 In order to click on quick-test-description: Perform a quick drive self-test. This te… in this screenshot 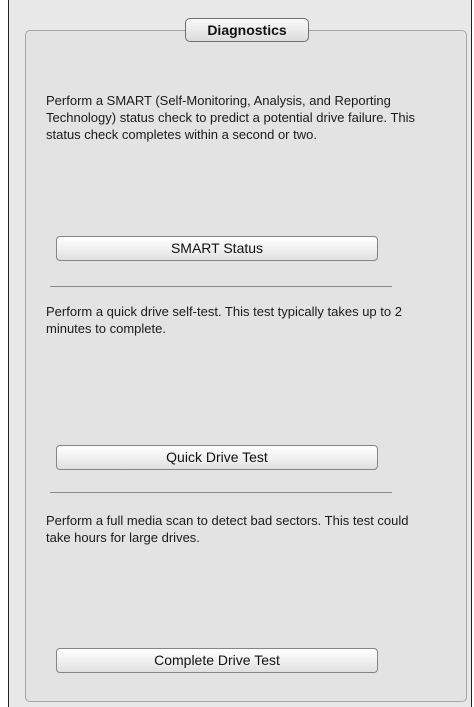, I will do `click(224, 320)`.